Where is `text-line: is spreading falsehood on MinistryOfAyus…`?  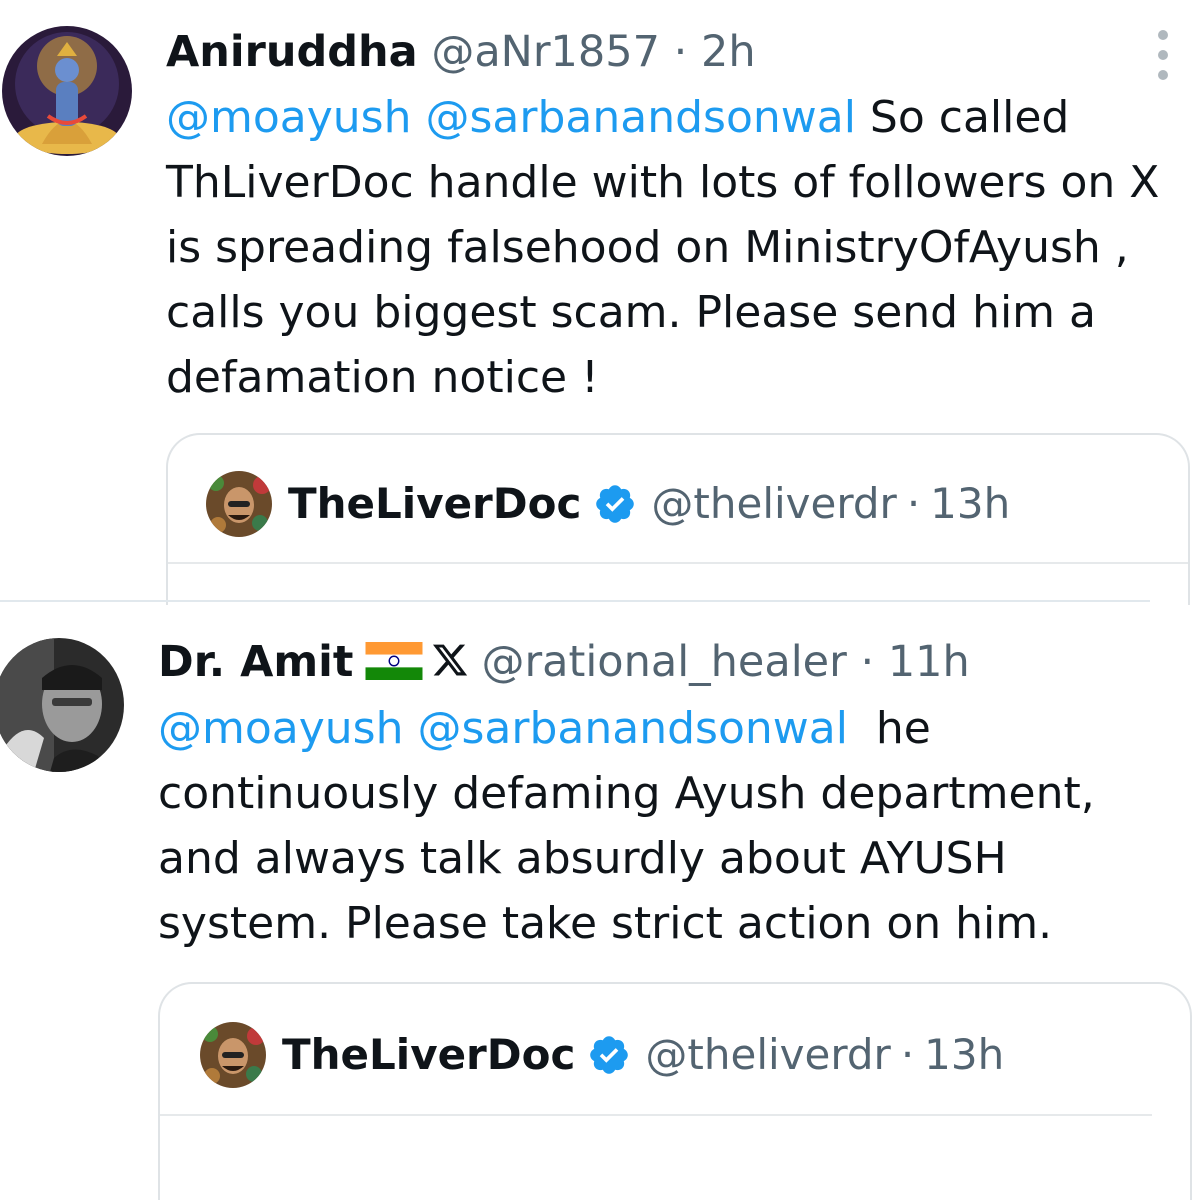
text-line: is spreading falsehood on MinistryOfAyus… is located at coordinates (647, 247).